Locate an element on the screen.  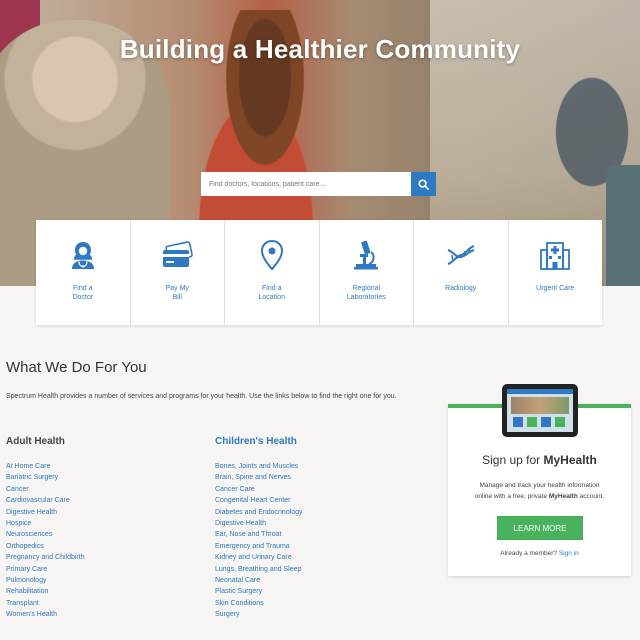
adult-health-heading: Adult Health is located at coordinates (35, 441).